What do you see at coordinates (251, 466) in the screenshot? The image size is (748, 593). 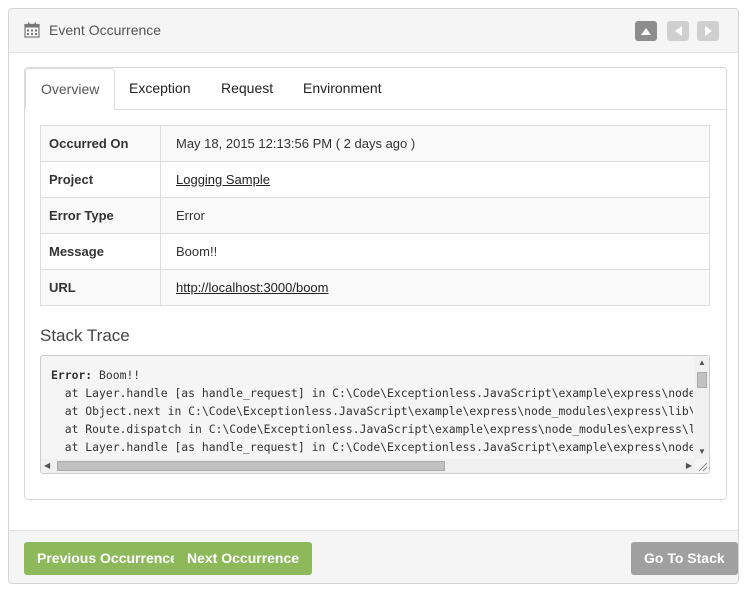 I see `horizontal-scroll-thumb` at bounding box center [251, 466].